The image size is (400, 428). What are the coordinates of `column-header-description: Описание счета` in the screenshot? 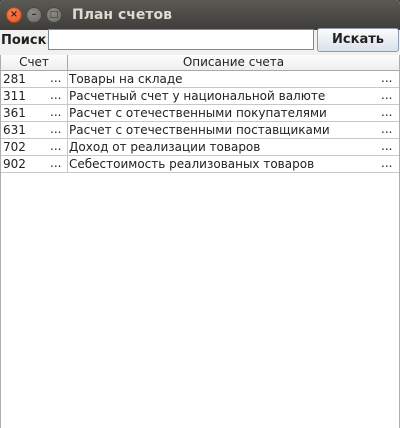 It's located at (233, 62).